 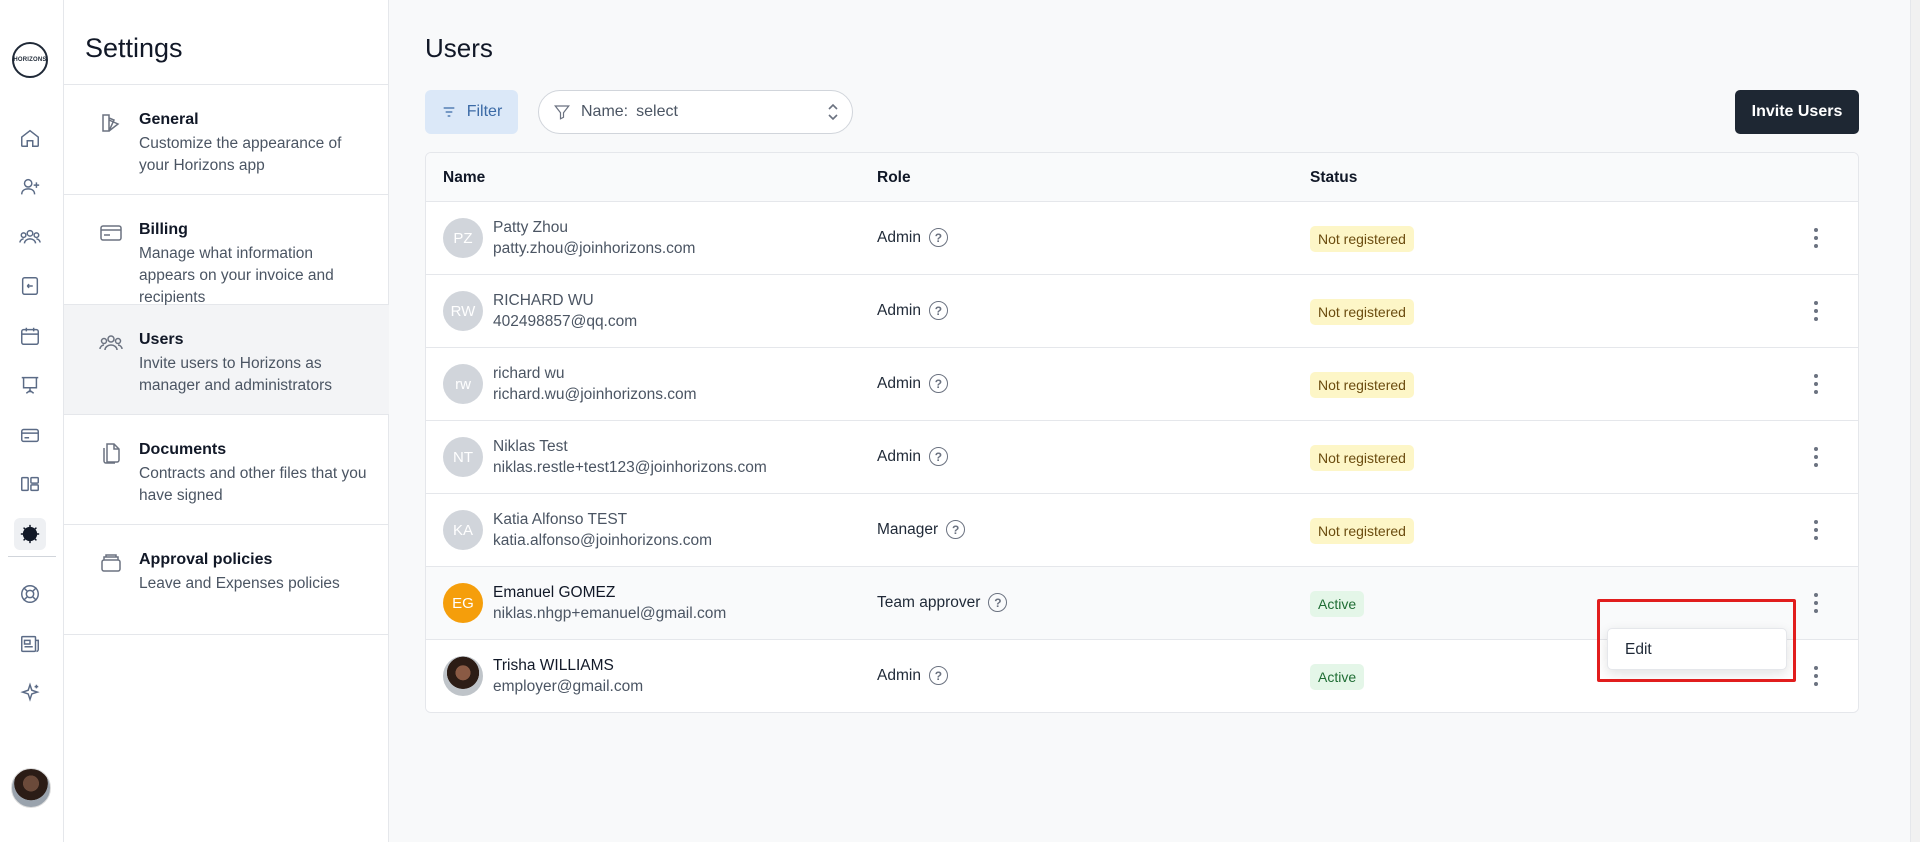 What do you see at coordinates (32, 556) in the screenshot?
I see `rail-divider` at bounding box center [32, 556].